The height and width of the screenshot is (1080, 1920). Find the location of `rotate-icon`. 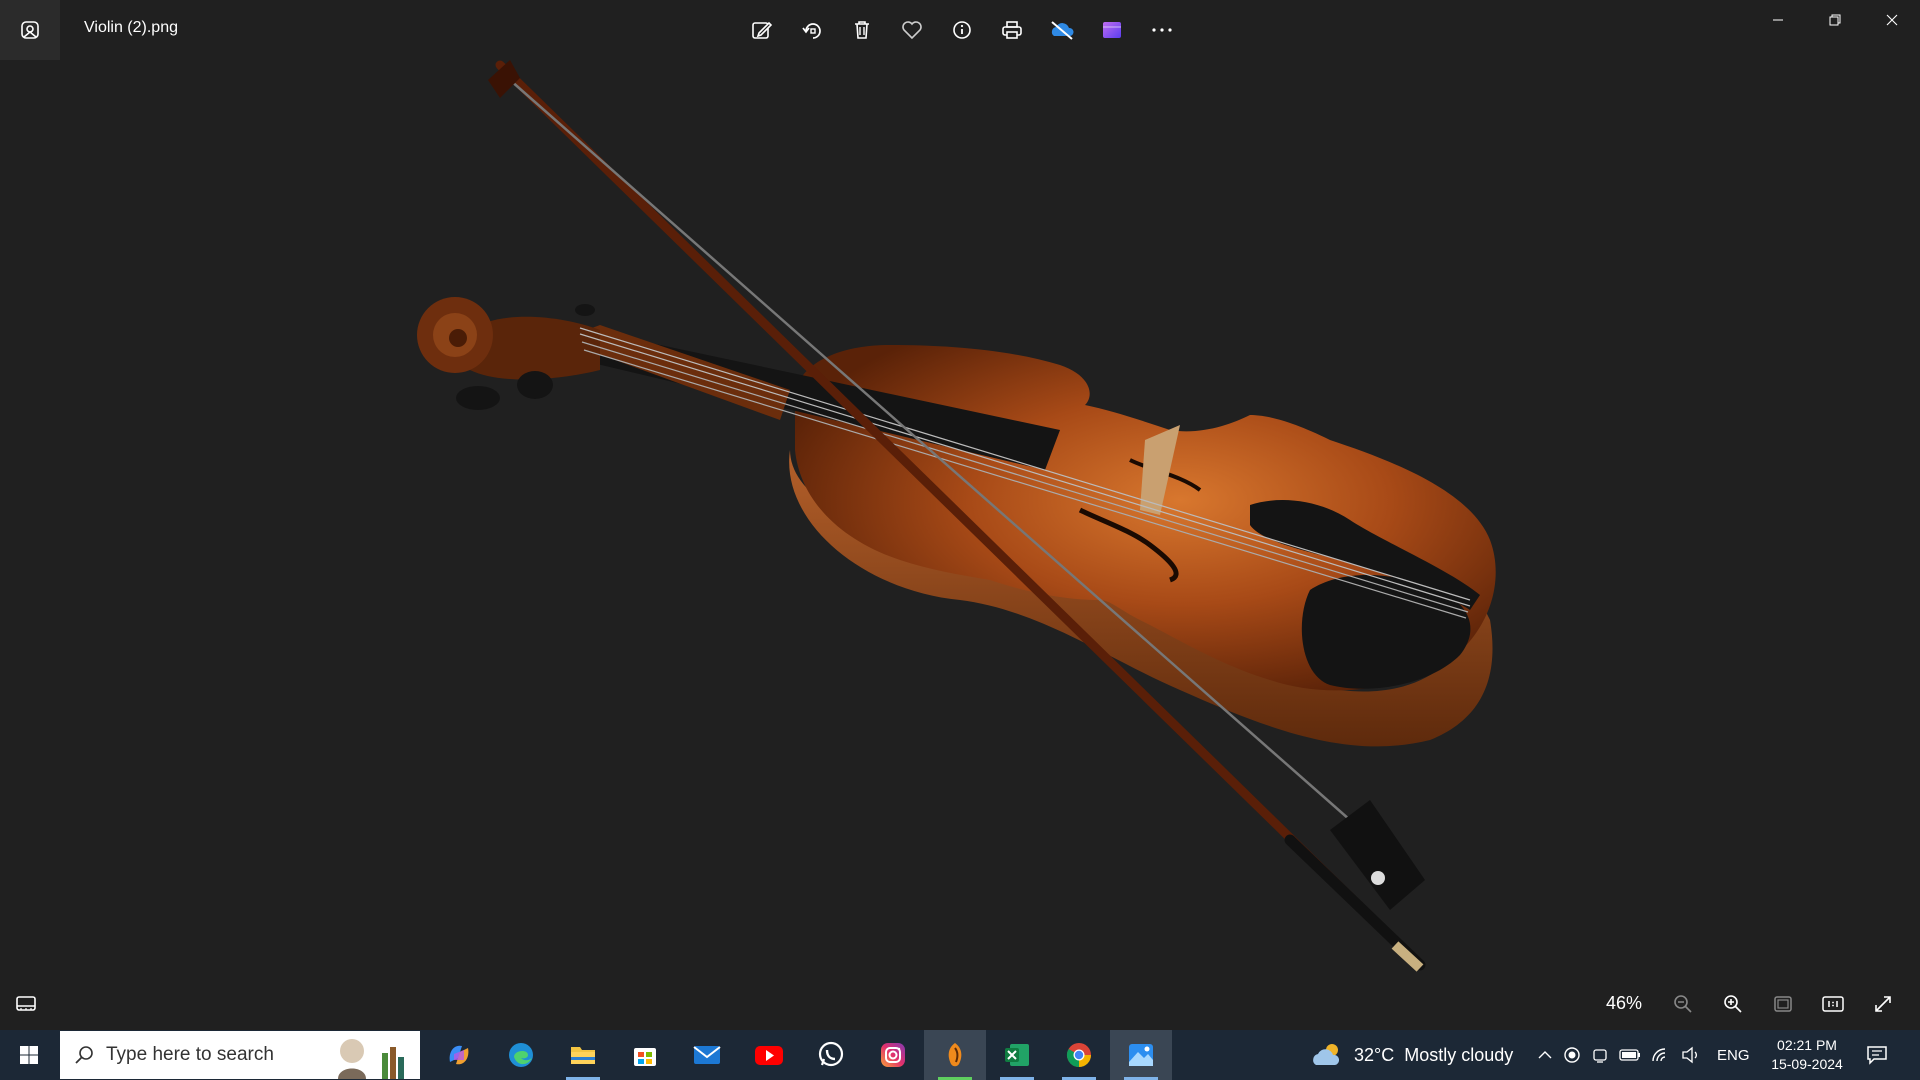

rotate-icon is located at coordinates (811, 31).